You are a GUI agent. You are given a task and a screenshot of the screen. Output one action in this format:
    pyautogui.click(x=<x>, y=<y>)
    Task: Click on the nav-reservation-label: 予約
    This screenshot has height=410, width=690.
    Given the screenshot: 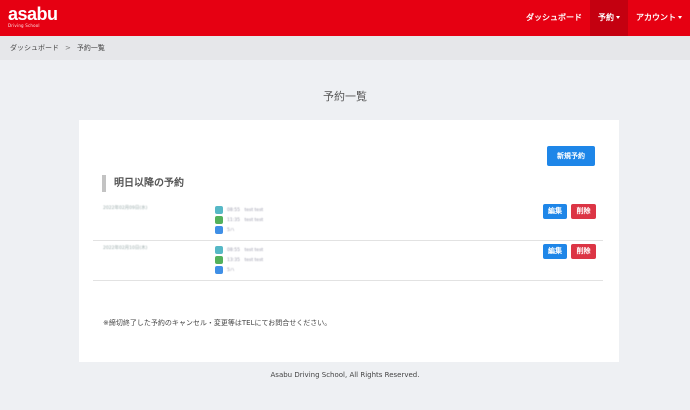 What is the action you would take?
    pyautogui.click(x=606, y=17)
    